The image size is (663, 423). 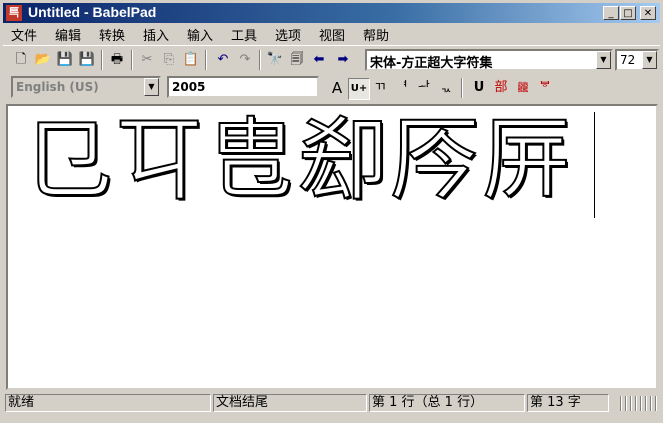 I want to click on unicode-toolbar: English (US) ▼ 2005 A U+ ㄲ ᅧ ᅪ ᆪ U 部 龖 ᄫ, so click(x=331, y=88).